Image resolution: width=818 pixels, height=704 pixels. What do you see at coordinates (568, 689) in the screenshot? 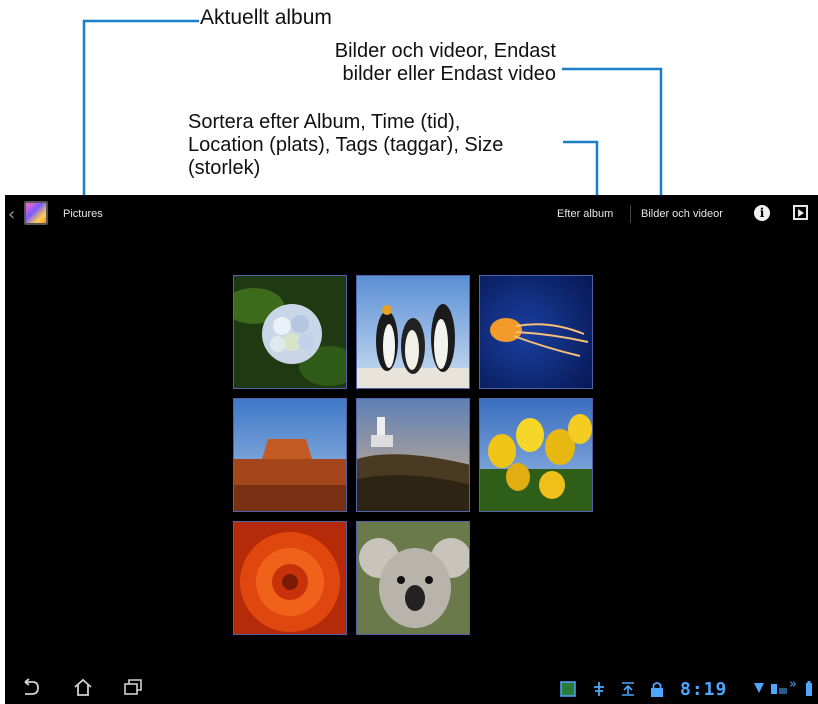
I see `gallery-notification-icon` at bounding box center [568, 689].